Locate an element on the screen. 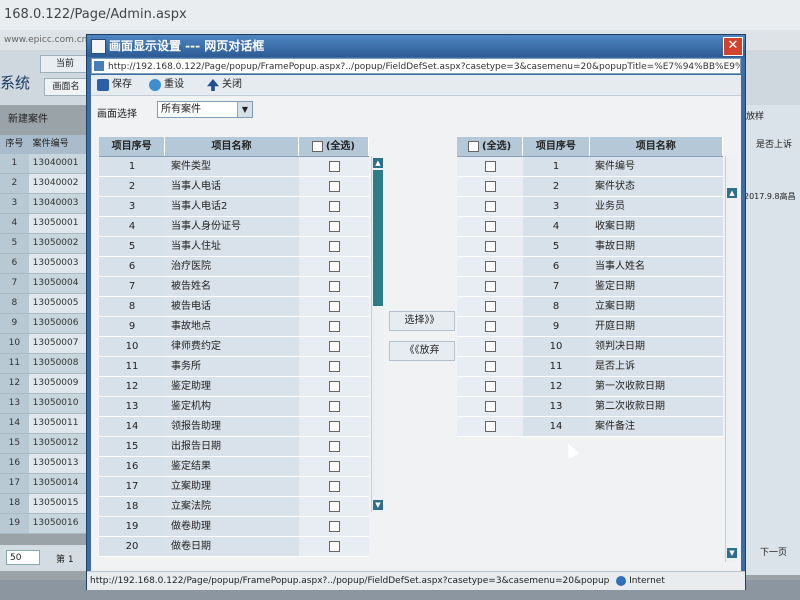 This screenshot has height=600, width=800. bg-table-row: 17 13050014 is located at coordinates (45, 484).